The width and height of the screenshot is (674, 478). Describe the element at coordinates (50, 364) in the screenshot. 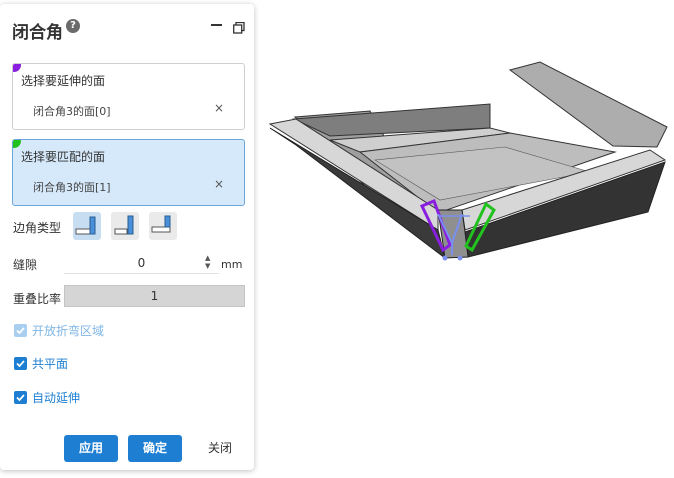

I see `coplanar-label: 共平面` at that location.